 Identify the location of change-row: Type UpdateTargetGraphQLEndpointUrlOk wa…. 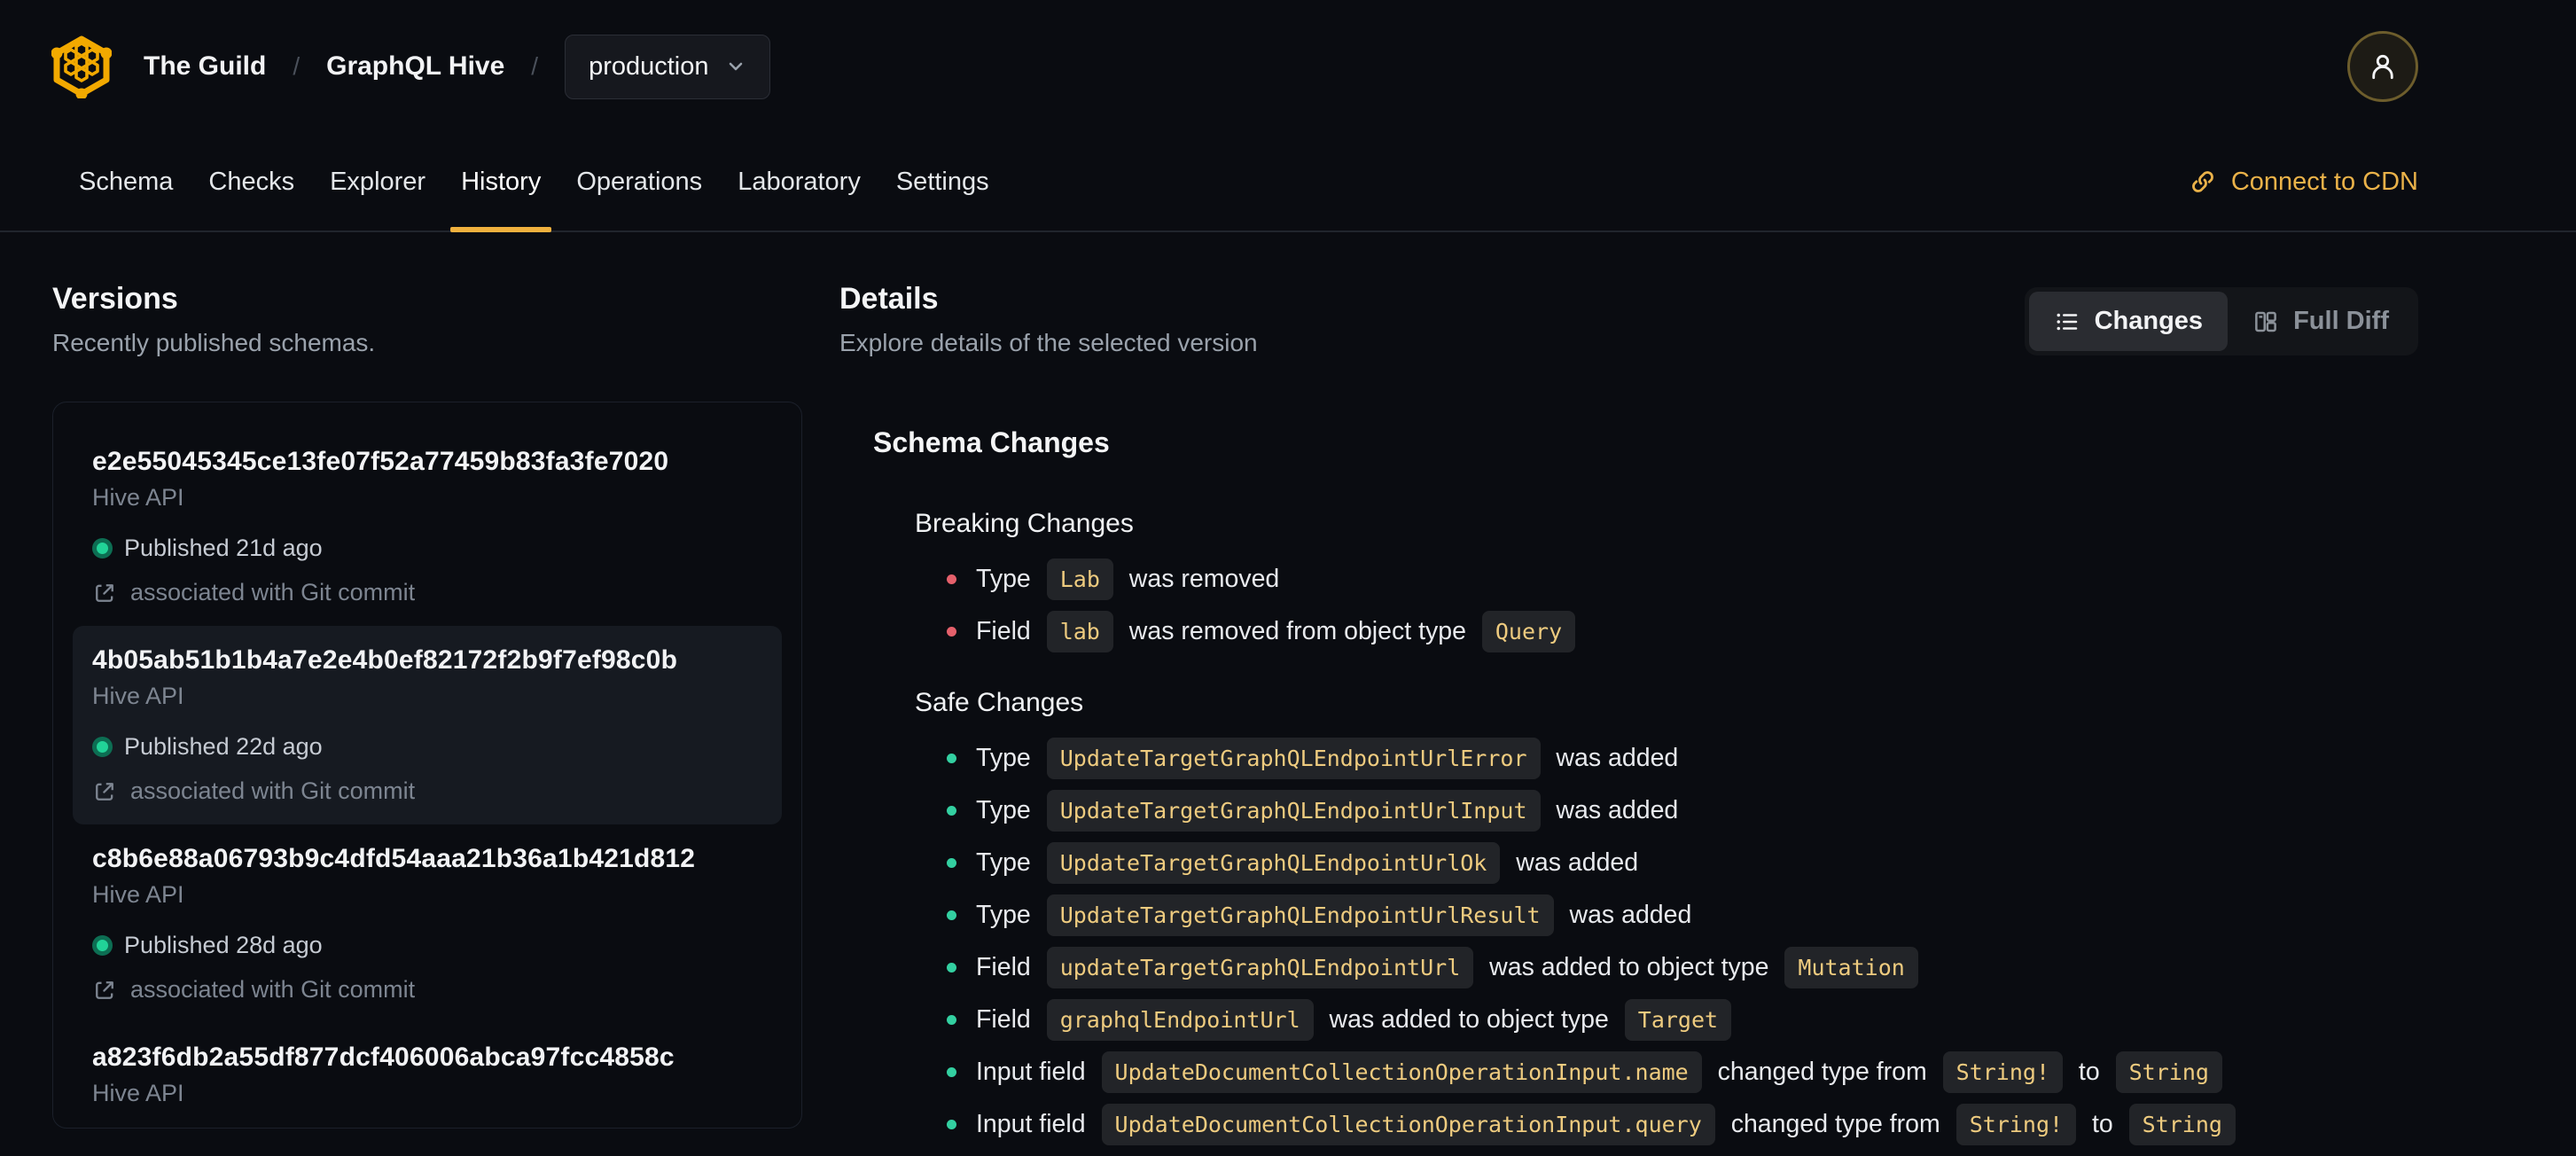
(1682, 863).